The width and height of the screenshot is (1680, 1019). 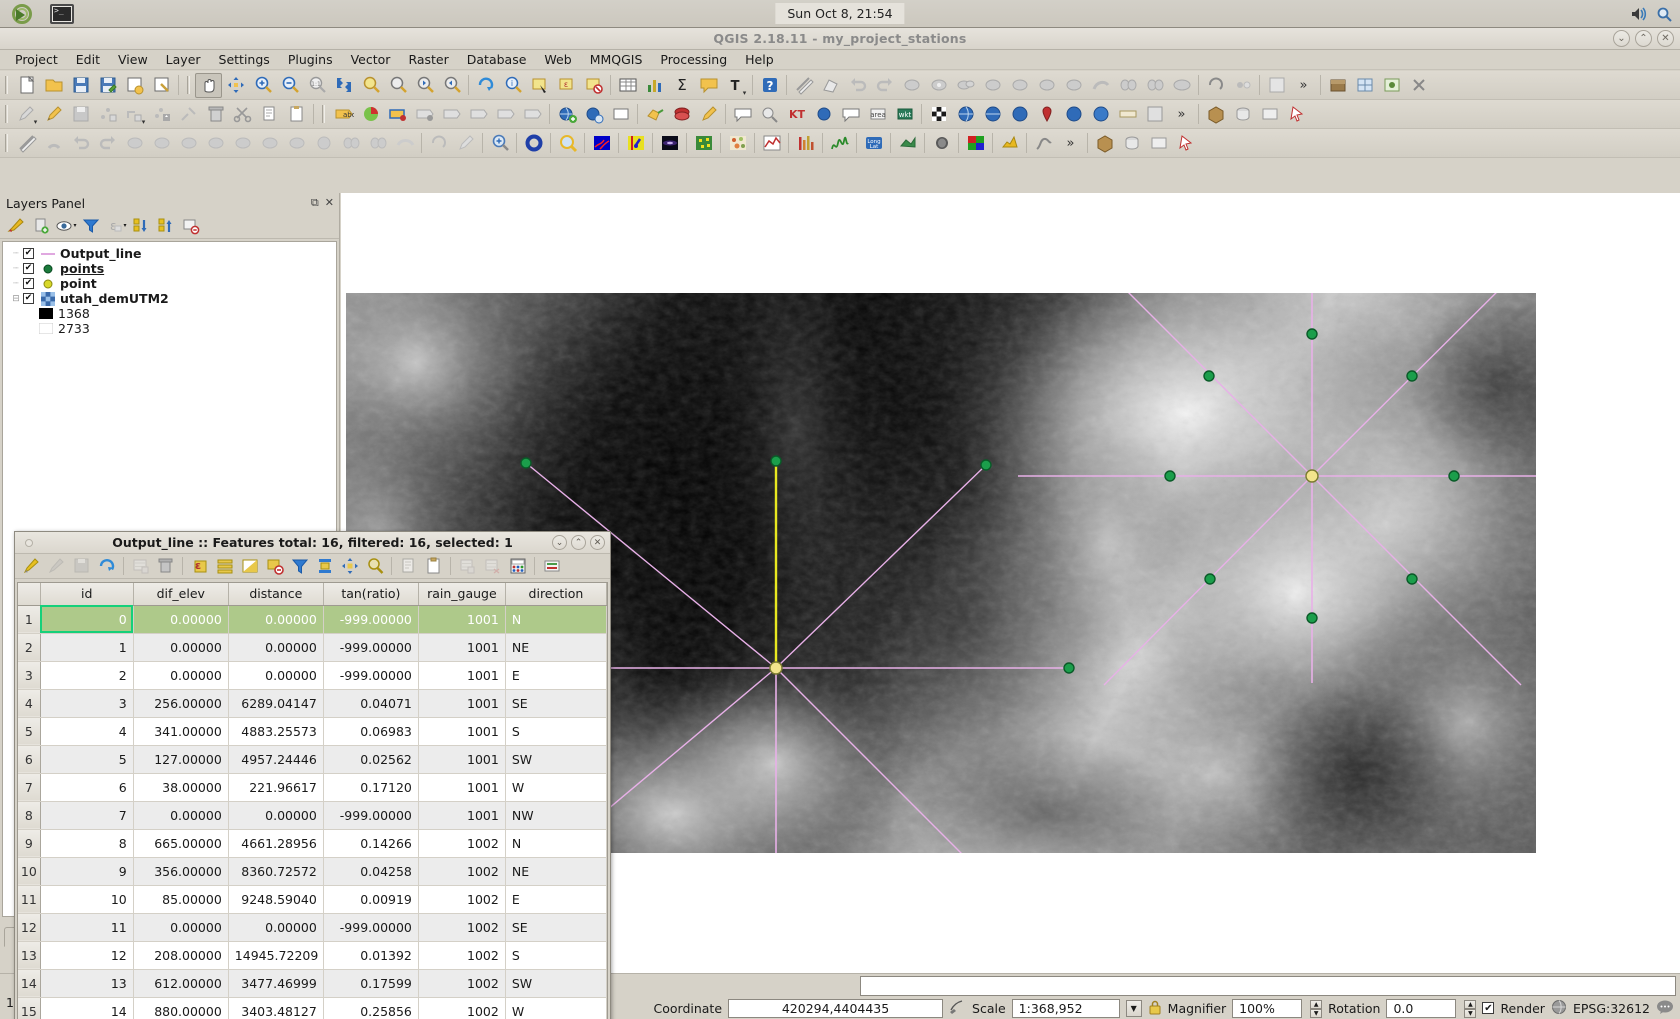 I want to click on arrow-tool-icon, so click(x=1296, y=114).